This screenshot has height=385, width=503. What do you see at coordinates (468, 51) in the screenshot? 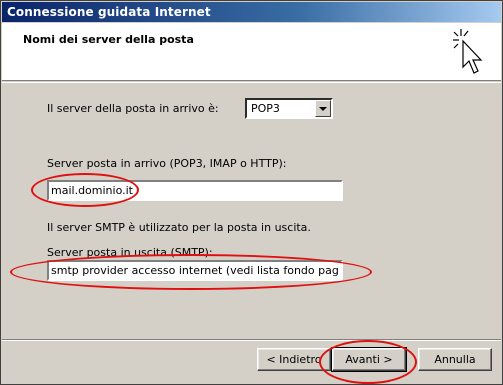
I see `cursor-sparkle-icon` at bounding box center [468, 51].